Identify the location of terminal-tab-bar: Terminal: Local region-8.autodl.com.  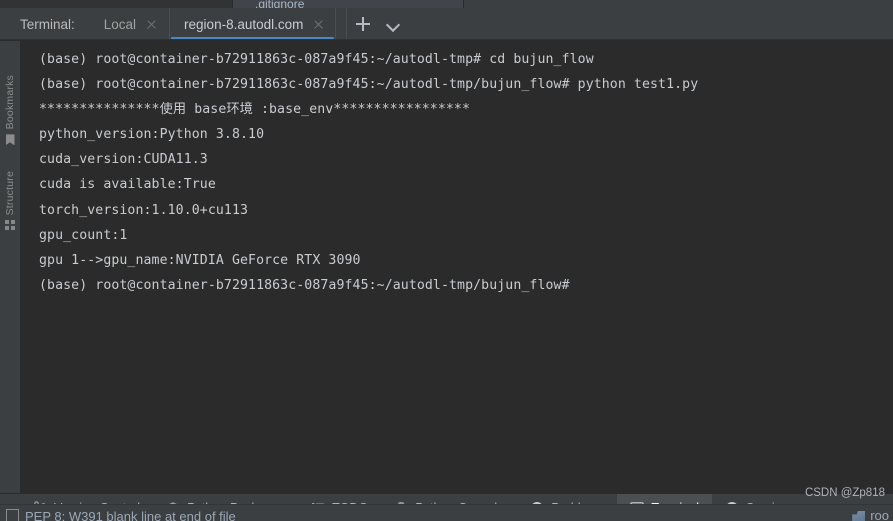
(446, 24).